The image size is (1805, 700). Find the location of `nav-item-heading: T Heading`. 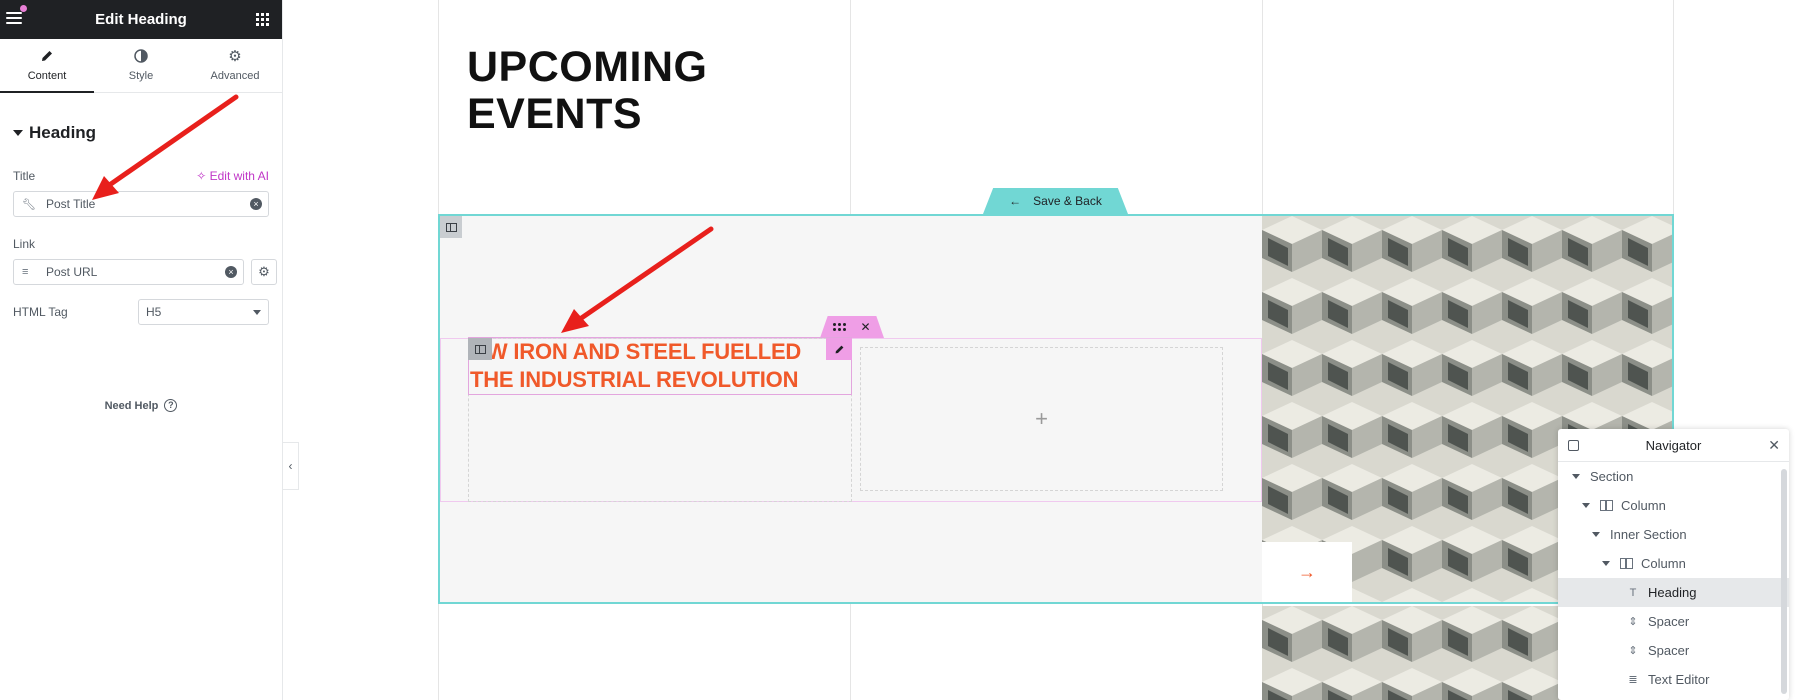

nav-item-heading: T Heading is located at coordinates (1673, 592).